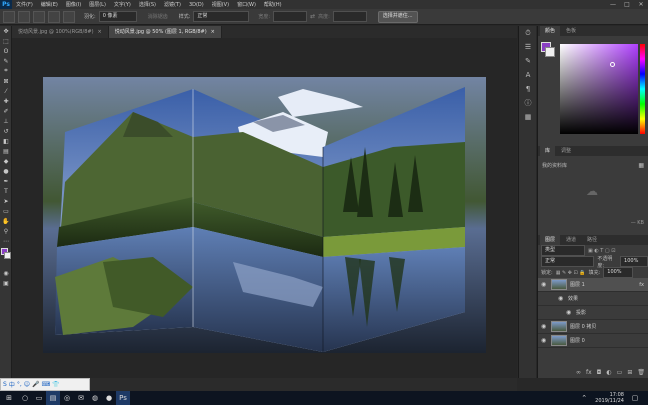 This screenshot has width=648, height=405. What do you see at coordinates (608, 372) in the screenshot?
I see `adjustment-layer-icon: ◐` at bounding box center [608, 372].